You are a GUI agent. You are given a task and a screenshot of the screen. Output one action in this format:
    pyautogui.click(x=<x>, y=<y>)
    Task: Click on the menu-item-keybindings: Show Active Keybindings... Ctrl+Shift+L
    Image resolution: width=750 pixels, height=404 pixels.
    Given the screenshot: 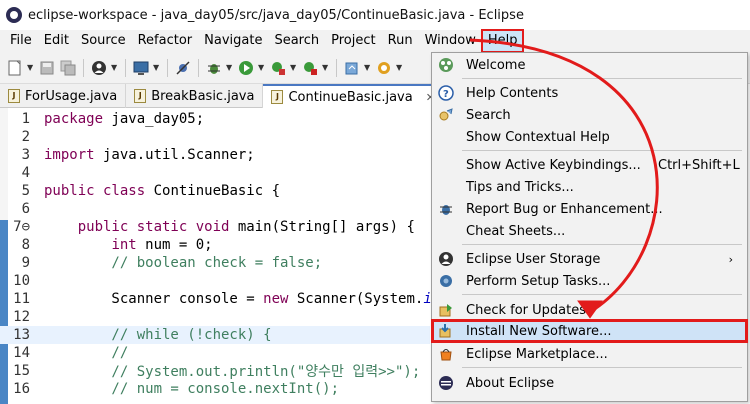 What is the action you would take?
    pyautogui.click(x=589, y=165)
    